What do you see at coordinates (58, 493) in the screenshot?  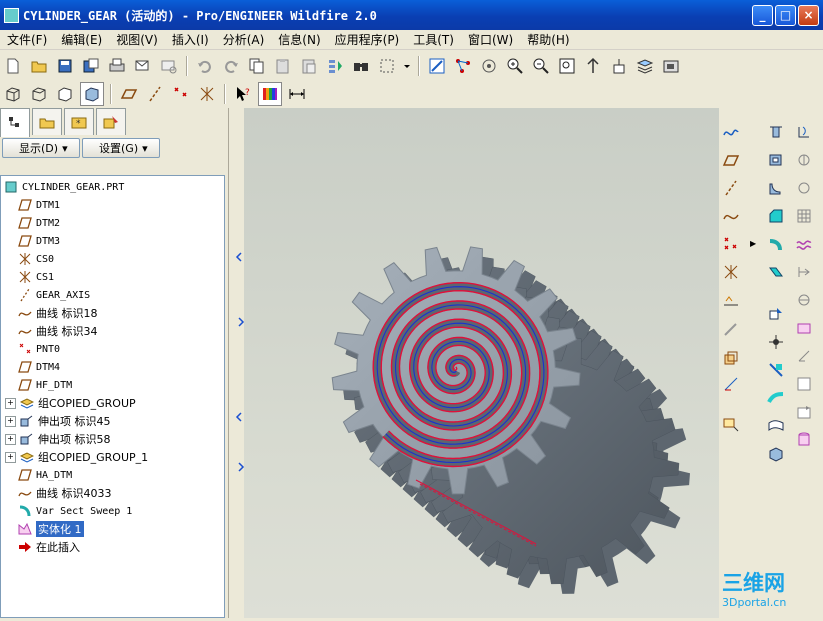 I see `tree-item: 曲线 标识4033` at bounding box center [58, 493].